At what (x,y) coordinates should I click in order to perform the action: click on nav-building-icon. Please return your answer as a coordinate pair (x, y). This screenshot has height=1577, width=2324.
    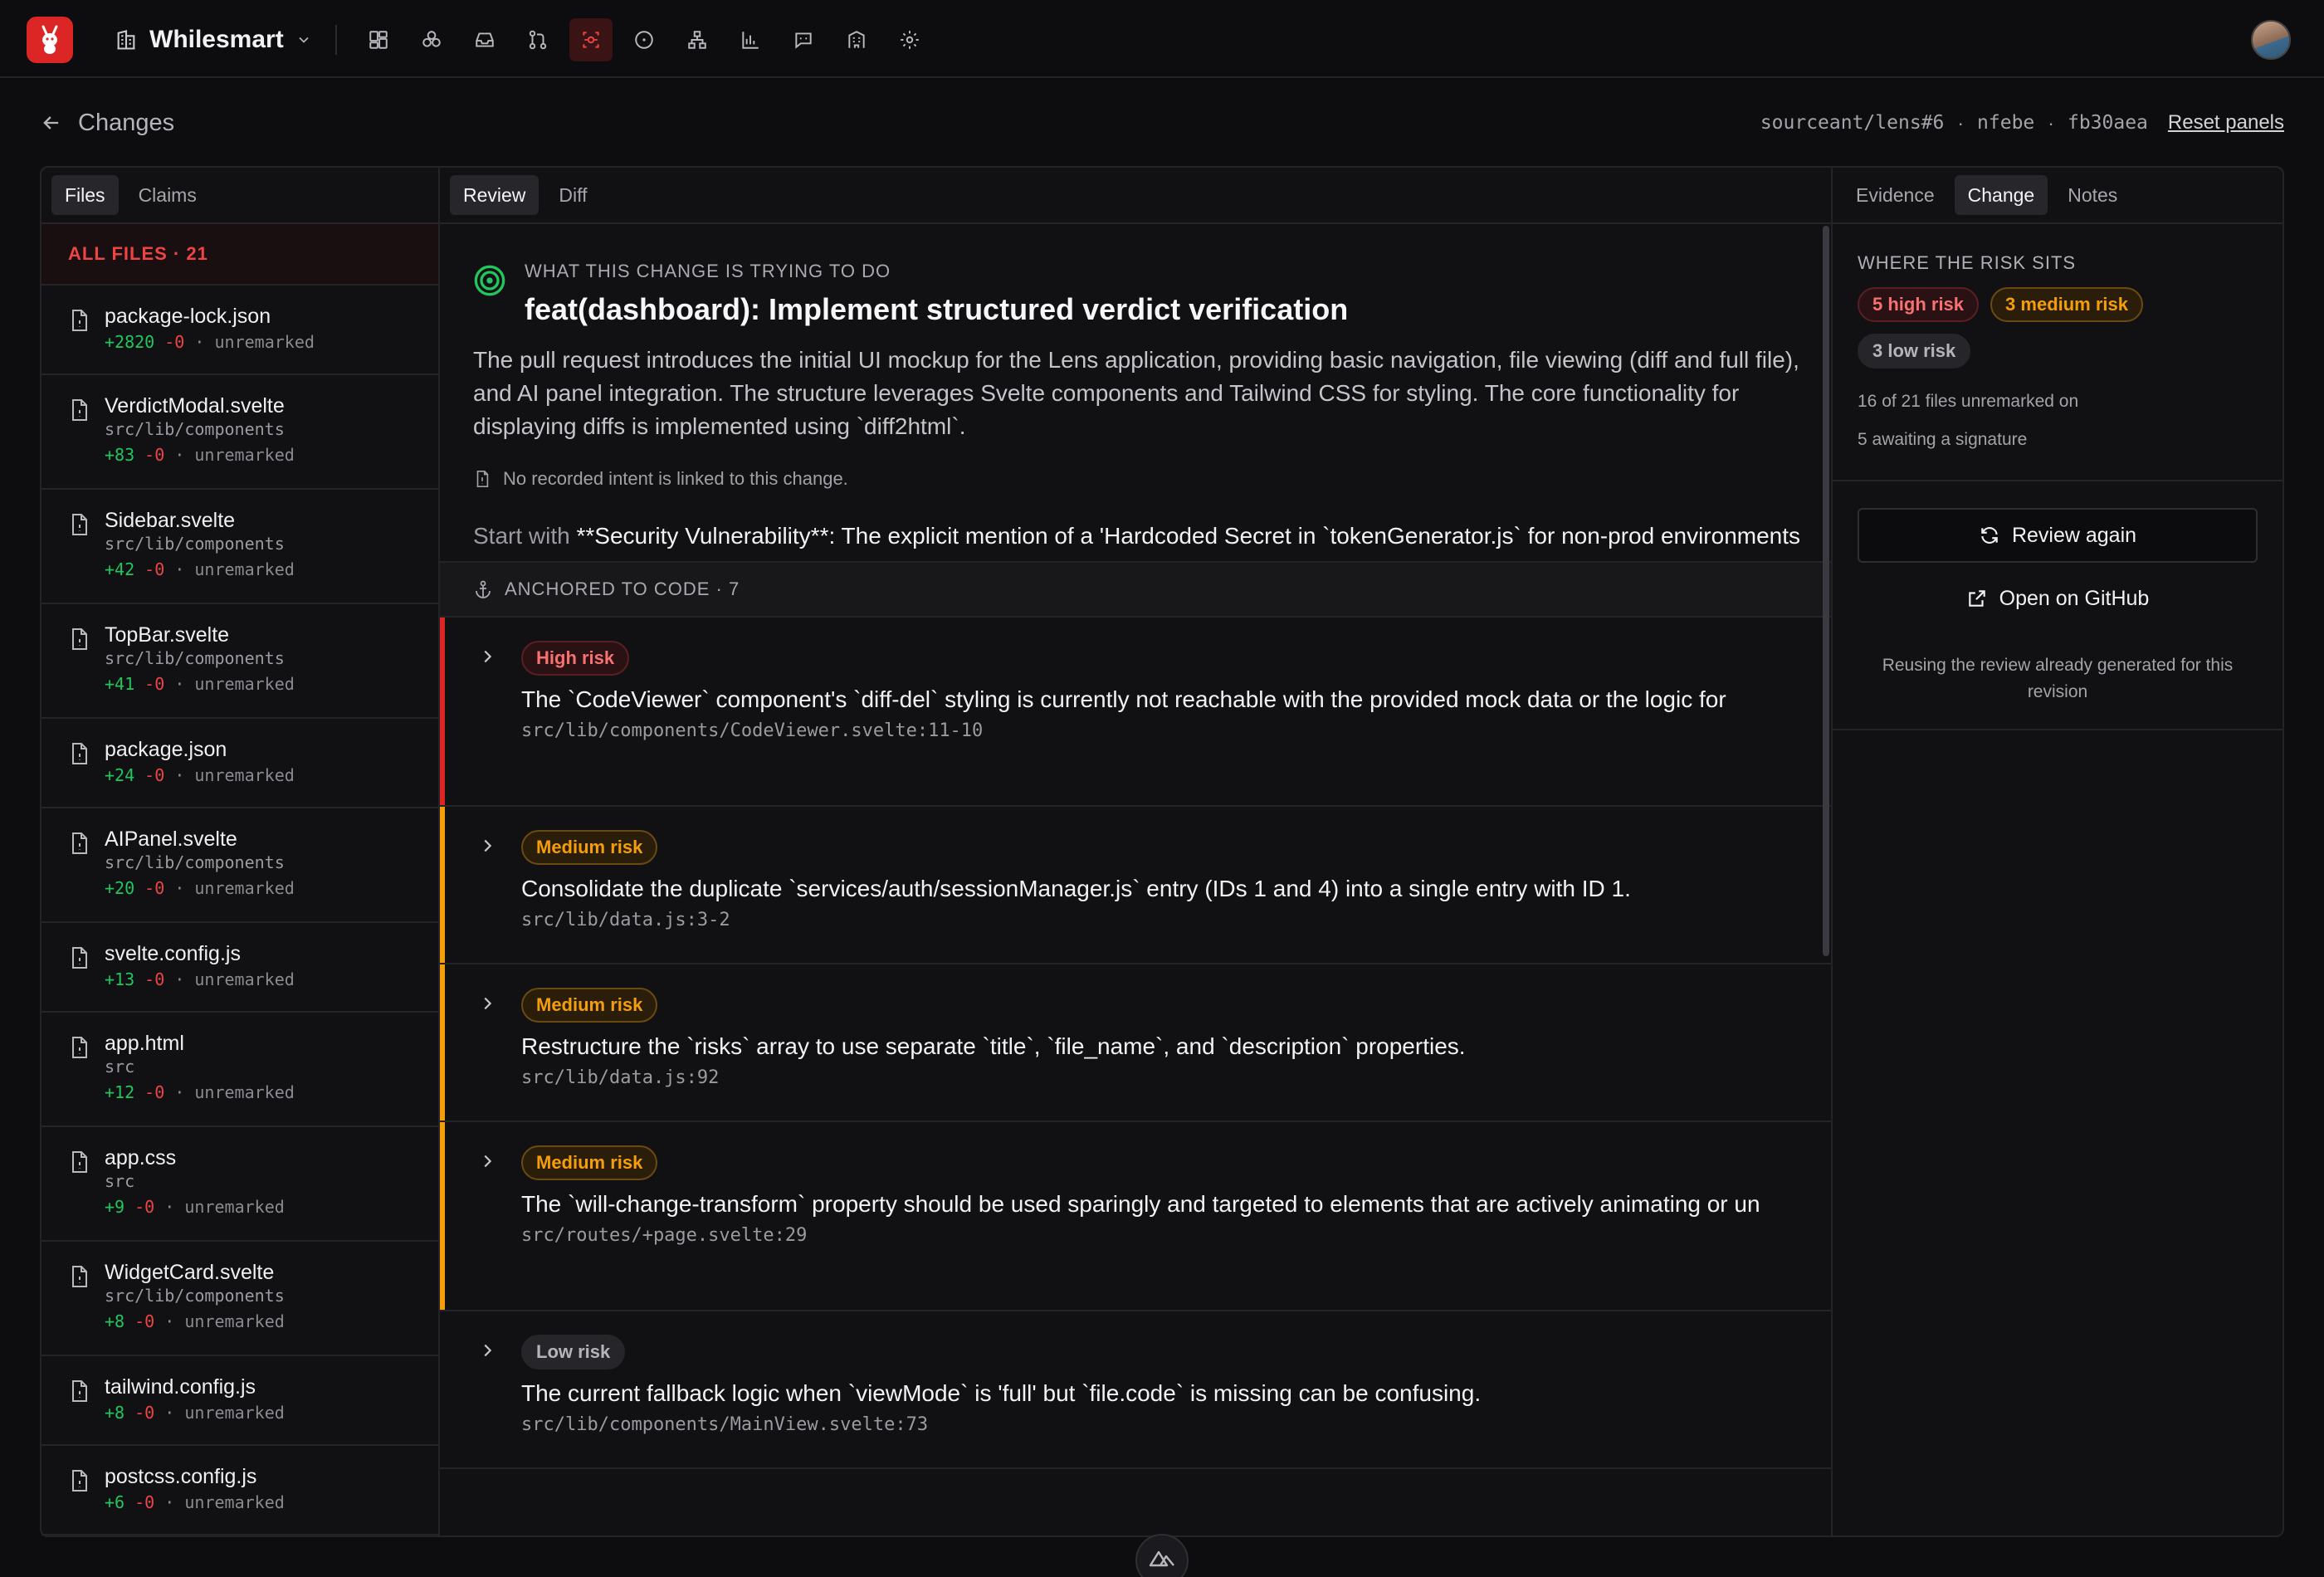
    Looking at the image, I should click on (857, 39).